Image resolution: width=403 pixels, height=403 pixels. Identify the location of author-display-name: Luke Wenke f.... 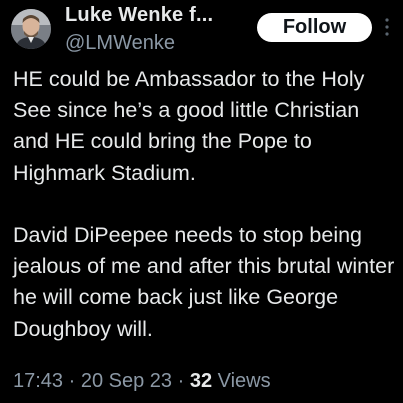
(139, 15).